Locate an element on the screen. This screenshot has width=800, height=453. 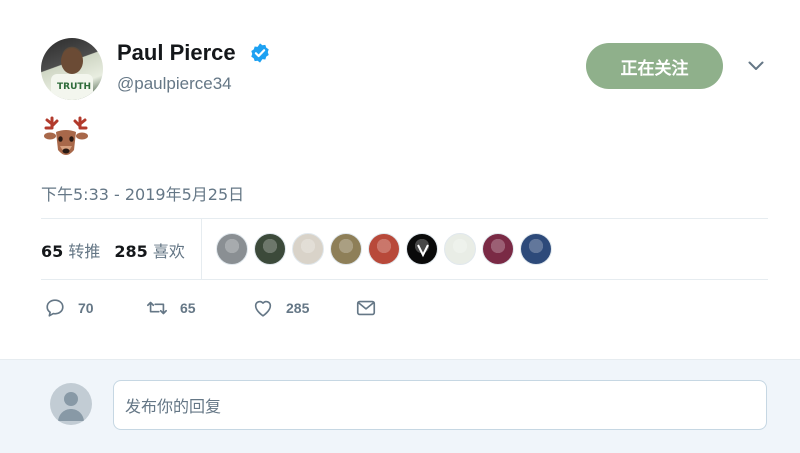
chevron-down-icon is located at coordinates (756, 66).